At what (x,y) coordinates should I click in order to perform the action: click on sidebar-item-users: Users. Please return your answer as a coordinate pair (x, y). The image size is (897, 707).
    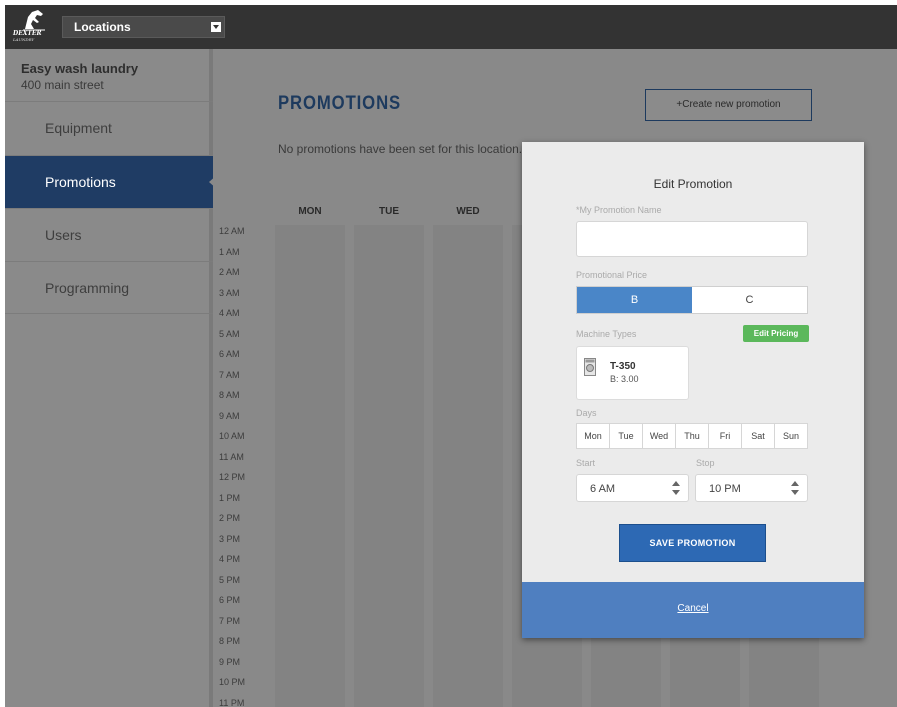
    Looking at the image, I should click on (109, 234).